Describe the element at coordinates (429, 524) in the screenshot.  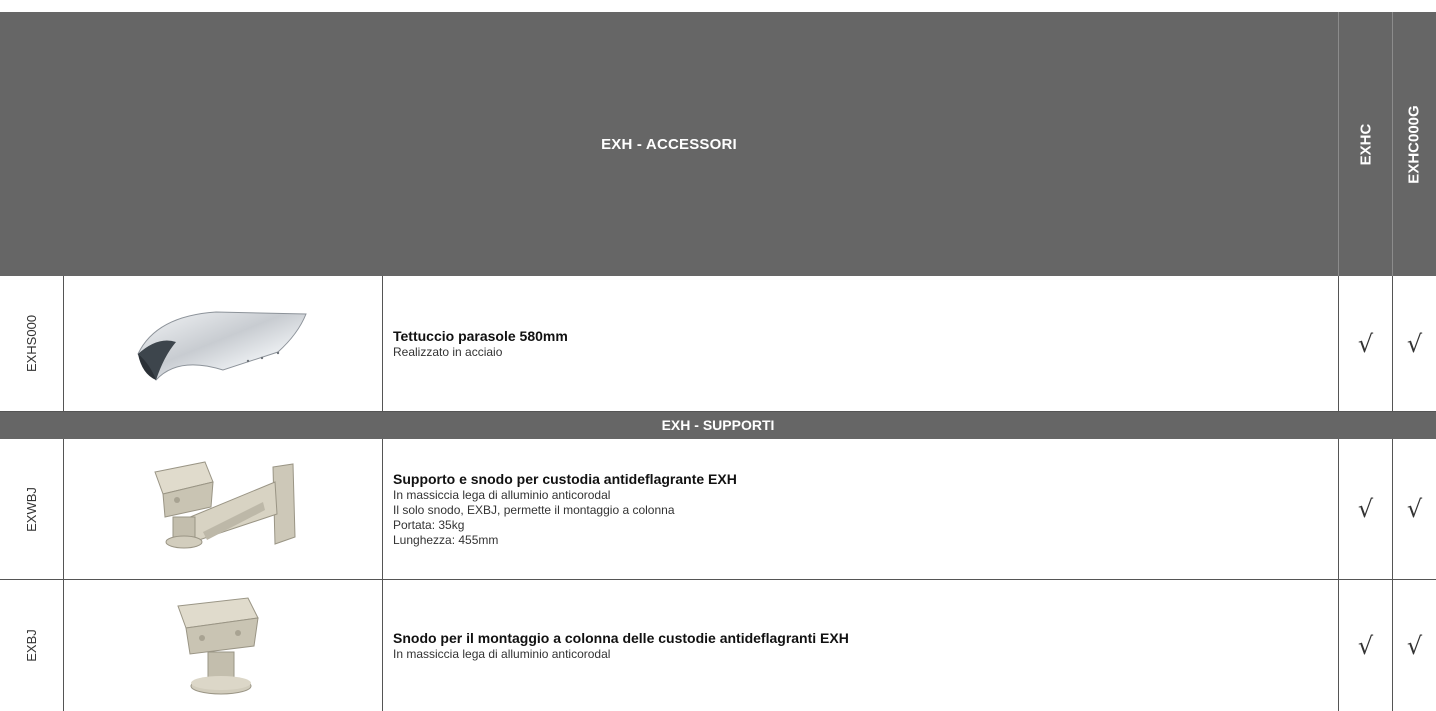
I see `product-detail-line: Portata: 35kg` at that location.